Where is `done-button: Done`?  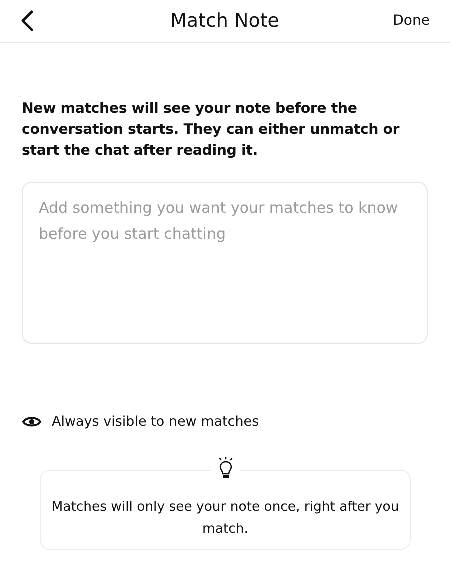 done-button: Done is located at coordinates (411, 21).